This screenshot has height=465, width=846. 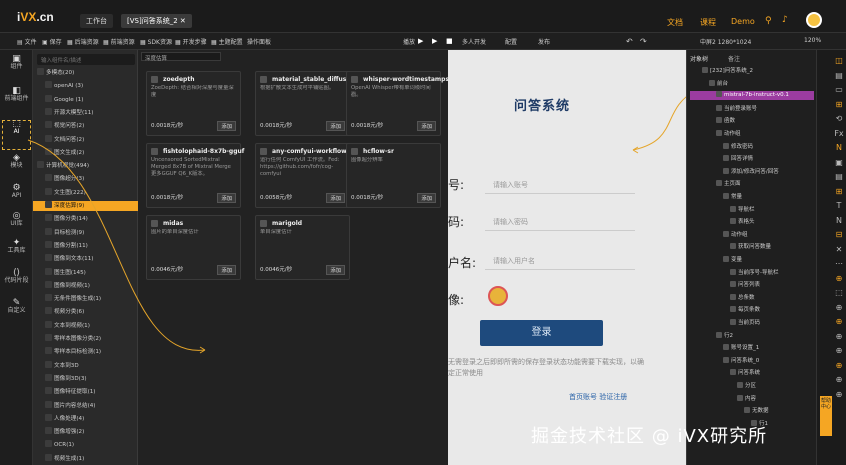 What do you see at coordinates (85, 418) in the screenshot?
I see `category-item: 人像处理(4)` at bounding box center [85, 418].